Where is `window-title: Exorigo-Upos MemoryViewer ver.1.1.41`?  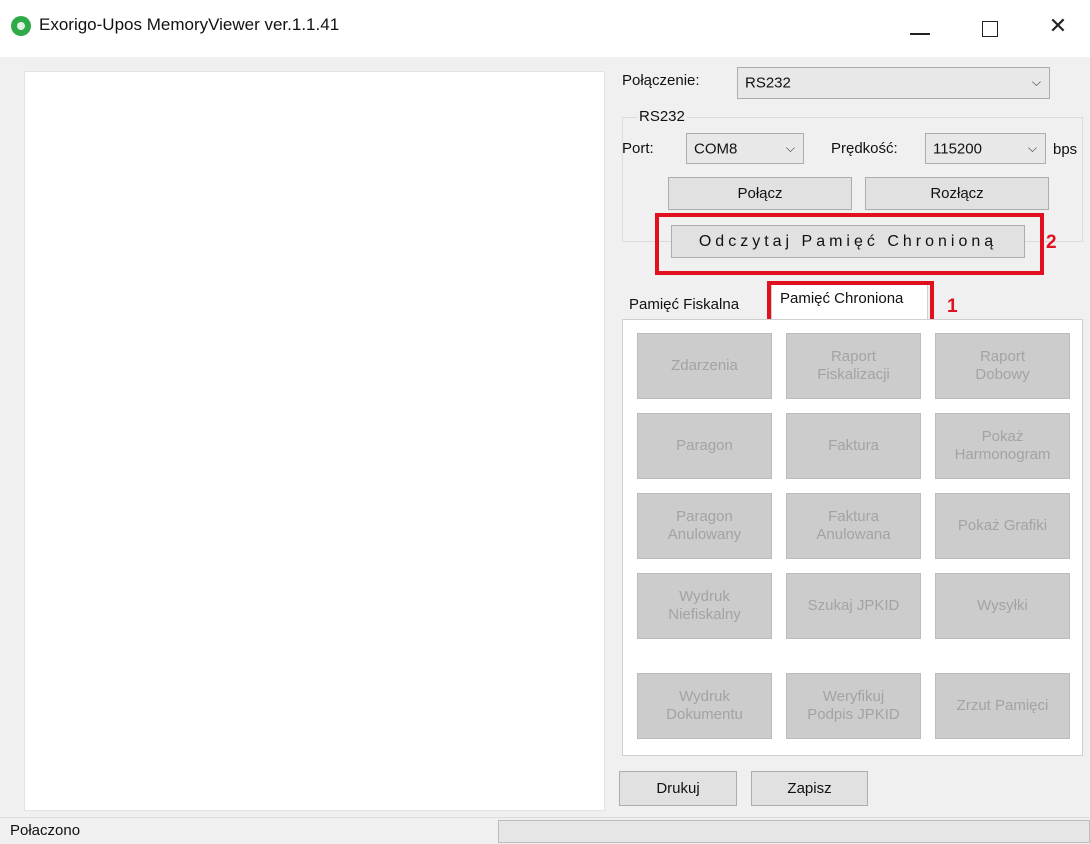
window-title: Exorigo-Upos MemoryViewer ver.1.1.41 is located at coordinates (189, 24).